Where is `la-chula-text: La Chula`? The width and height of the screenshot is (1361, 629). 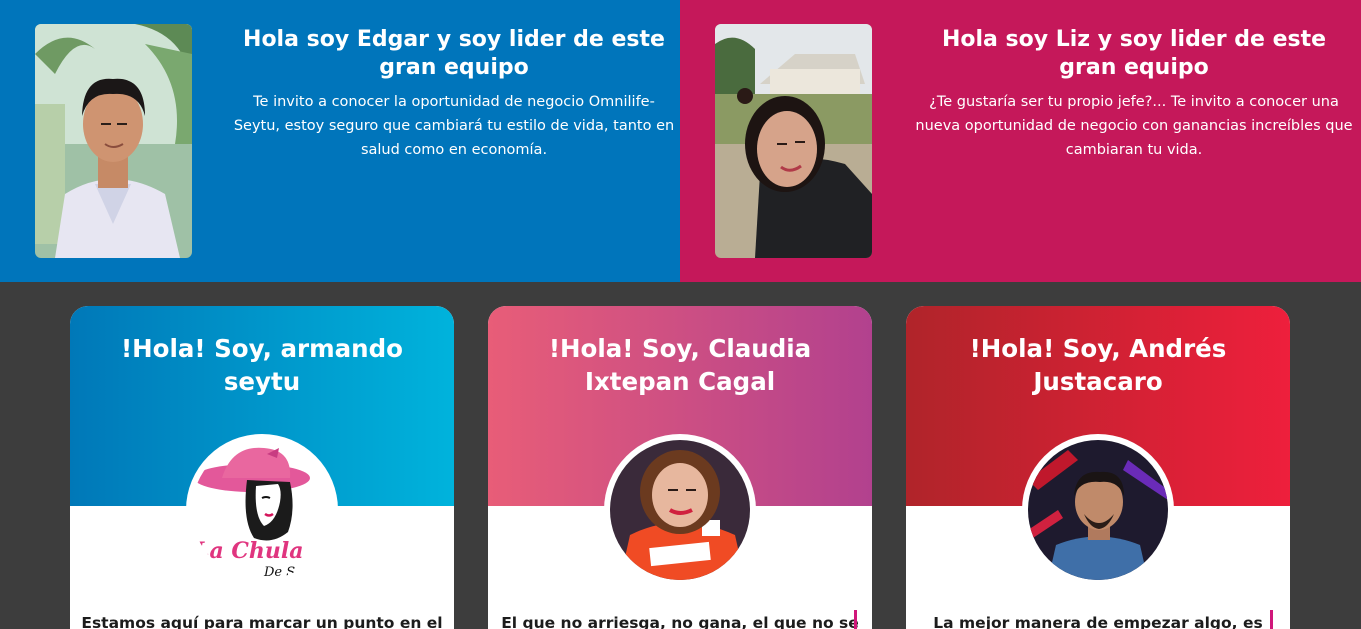
la-chula-text: La Chula is located at coordinates (248, 551).